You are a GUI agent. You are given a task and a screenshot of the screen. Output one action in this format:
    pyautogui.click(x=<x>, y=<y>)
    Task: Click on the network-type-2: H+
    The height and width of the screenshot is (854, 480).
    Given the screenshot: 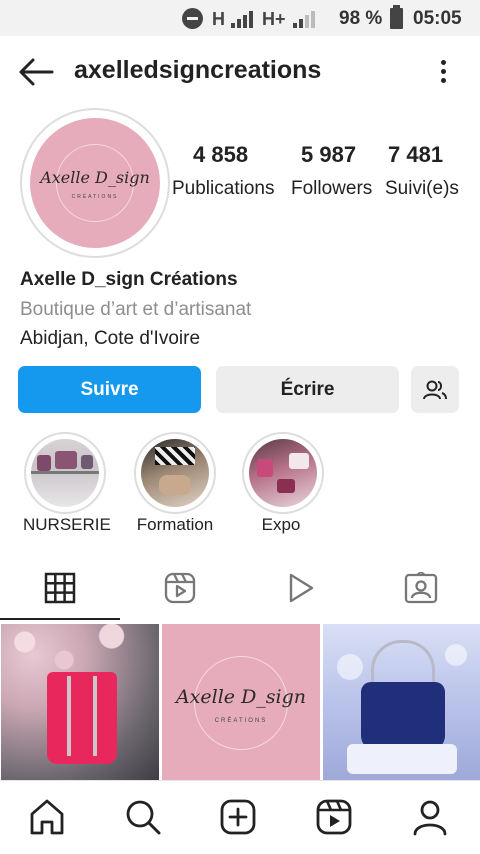 What is the action you would take?
    pyautogui.click(x=274, y=19)
    